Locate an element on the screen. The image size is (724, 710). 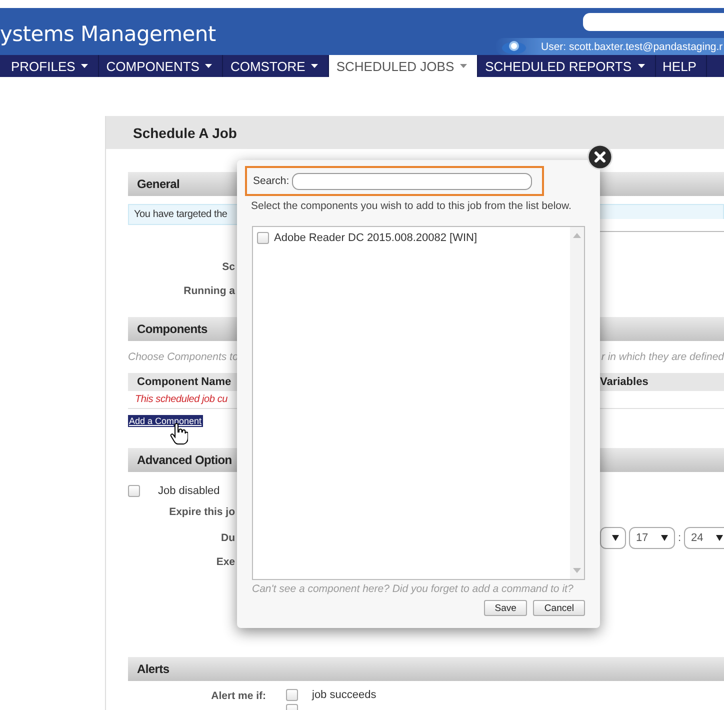
empty-message: This scheduled job cu is located at coordinates (181, 399).